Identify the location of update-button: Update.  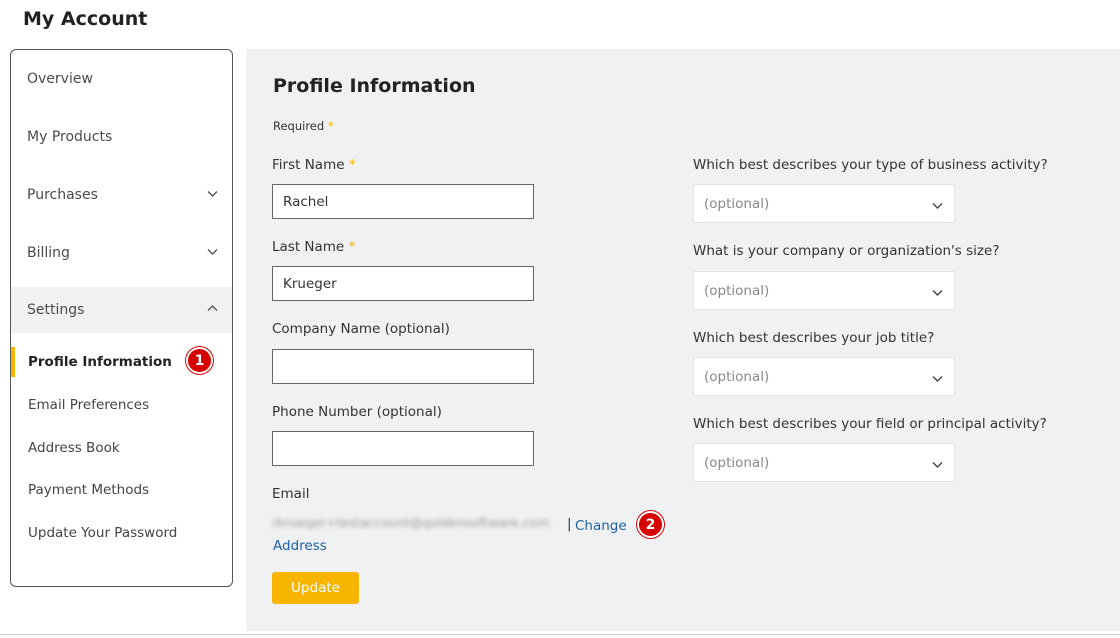
(315, 588).